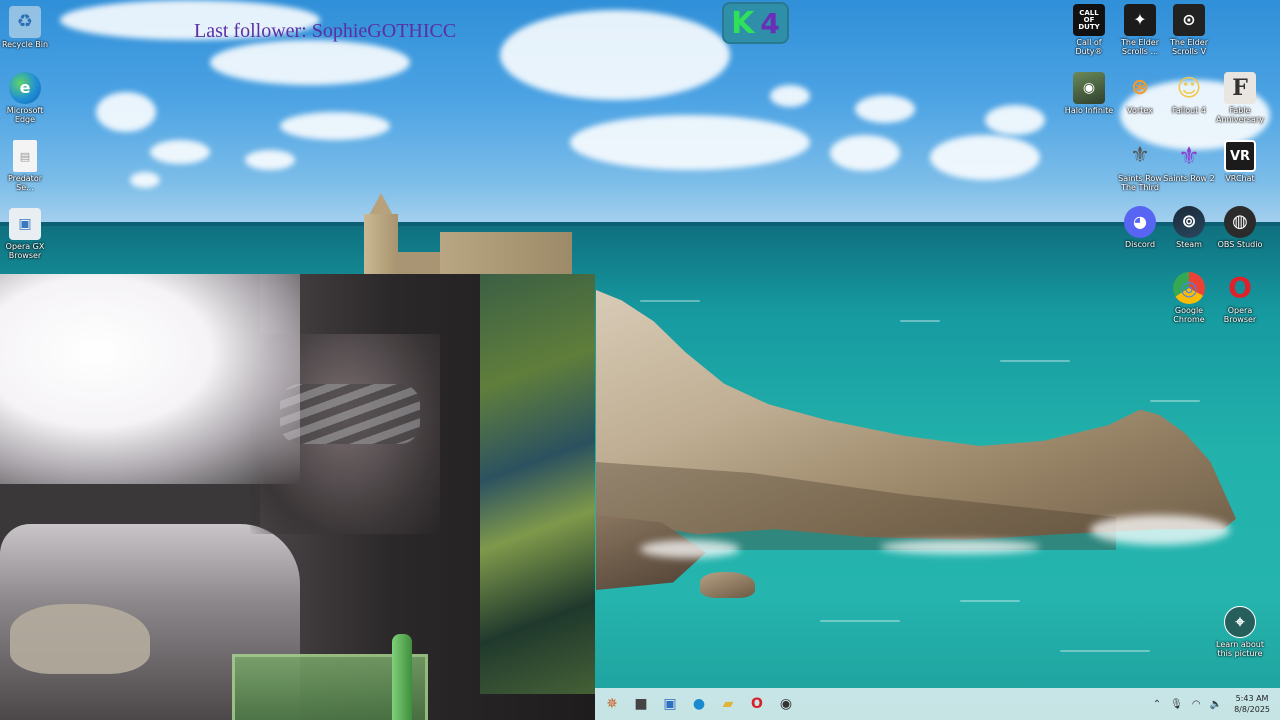  I want to click on google-chrome-icon: ◎, so click(1189, 288).